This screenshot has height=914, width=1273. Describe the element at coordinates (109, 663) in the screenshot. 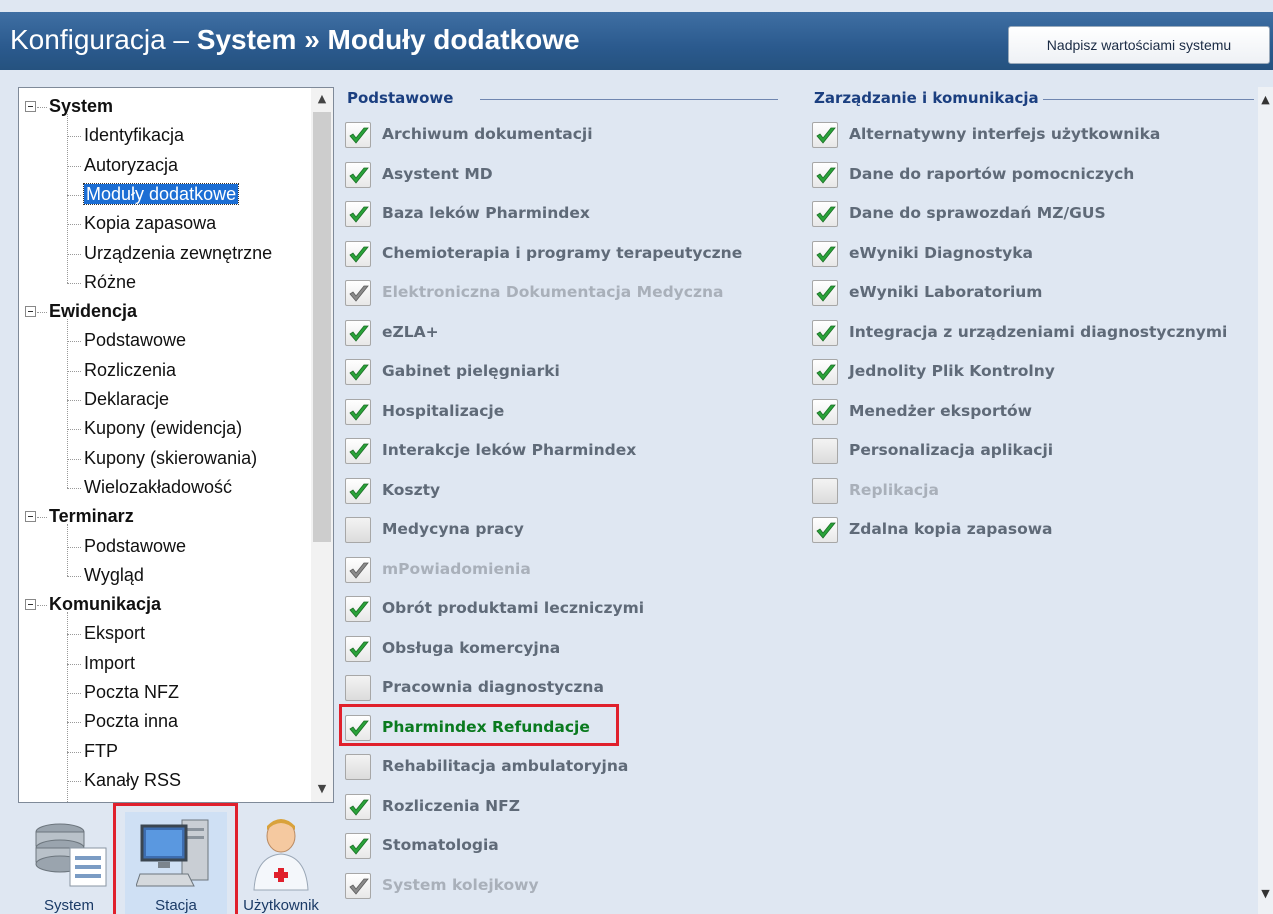

I see `tree-item-19: Import` at that location.